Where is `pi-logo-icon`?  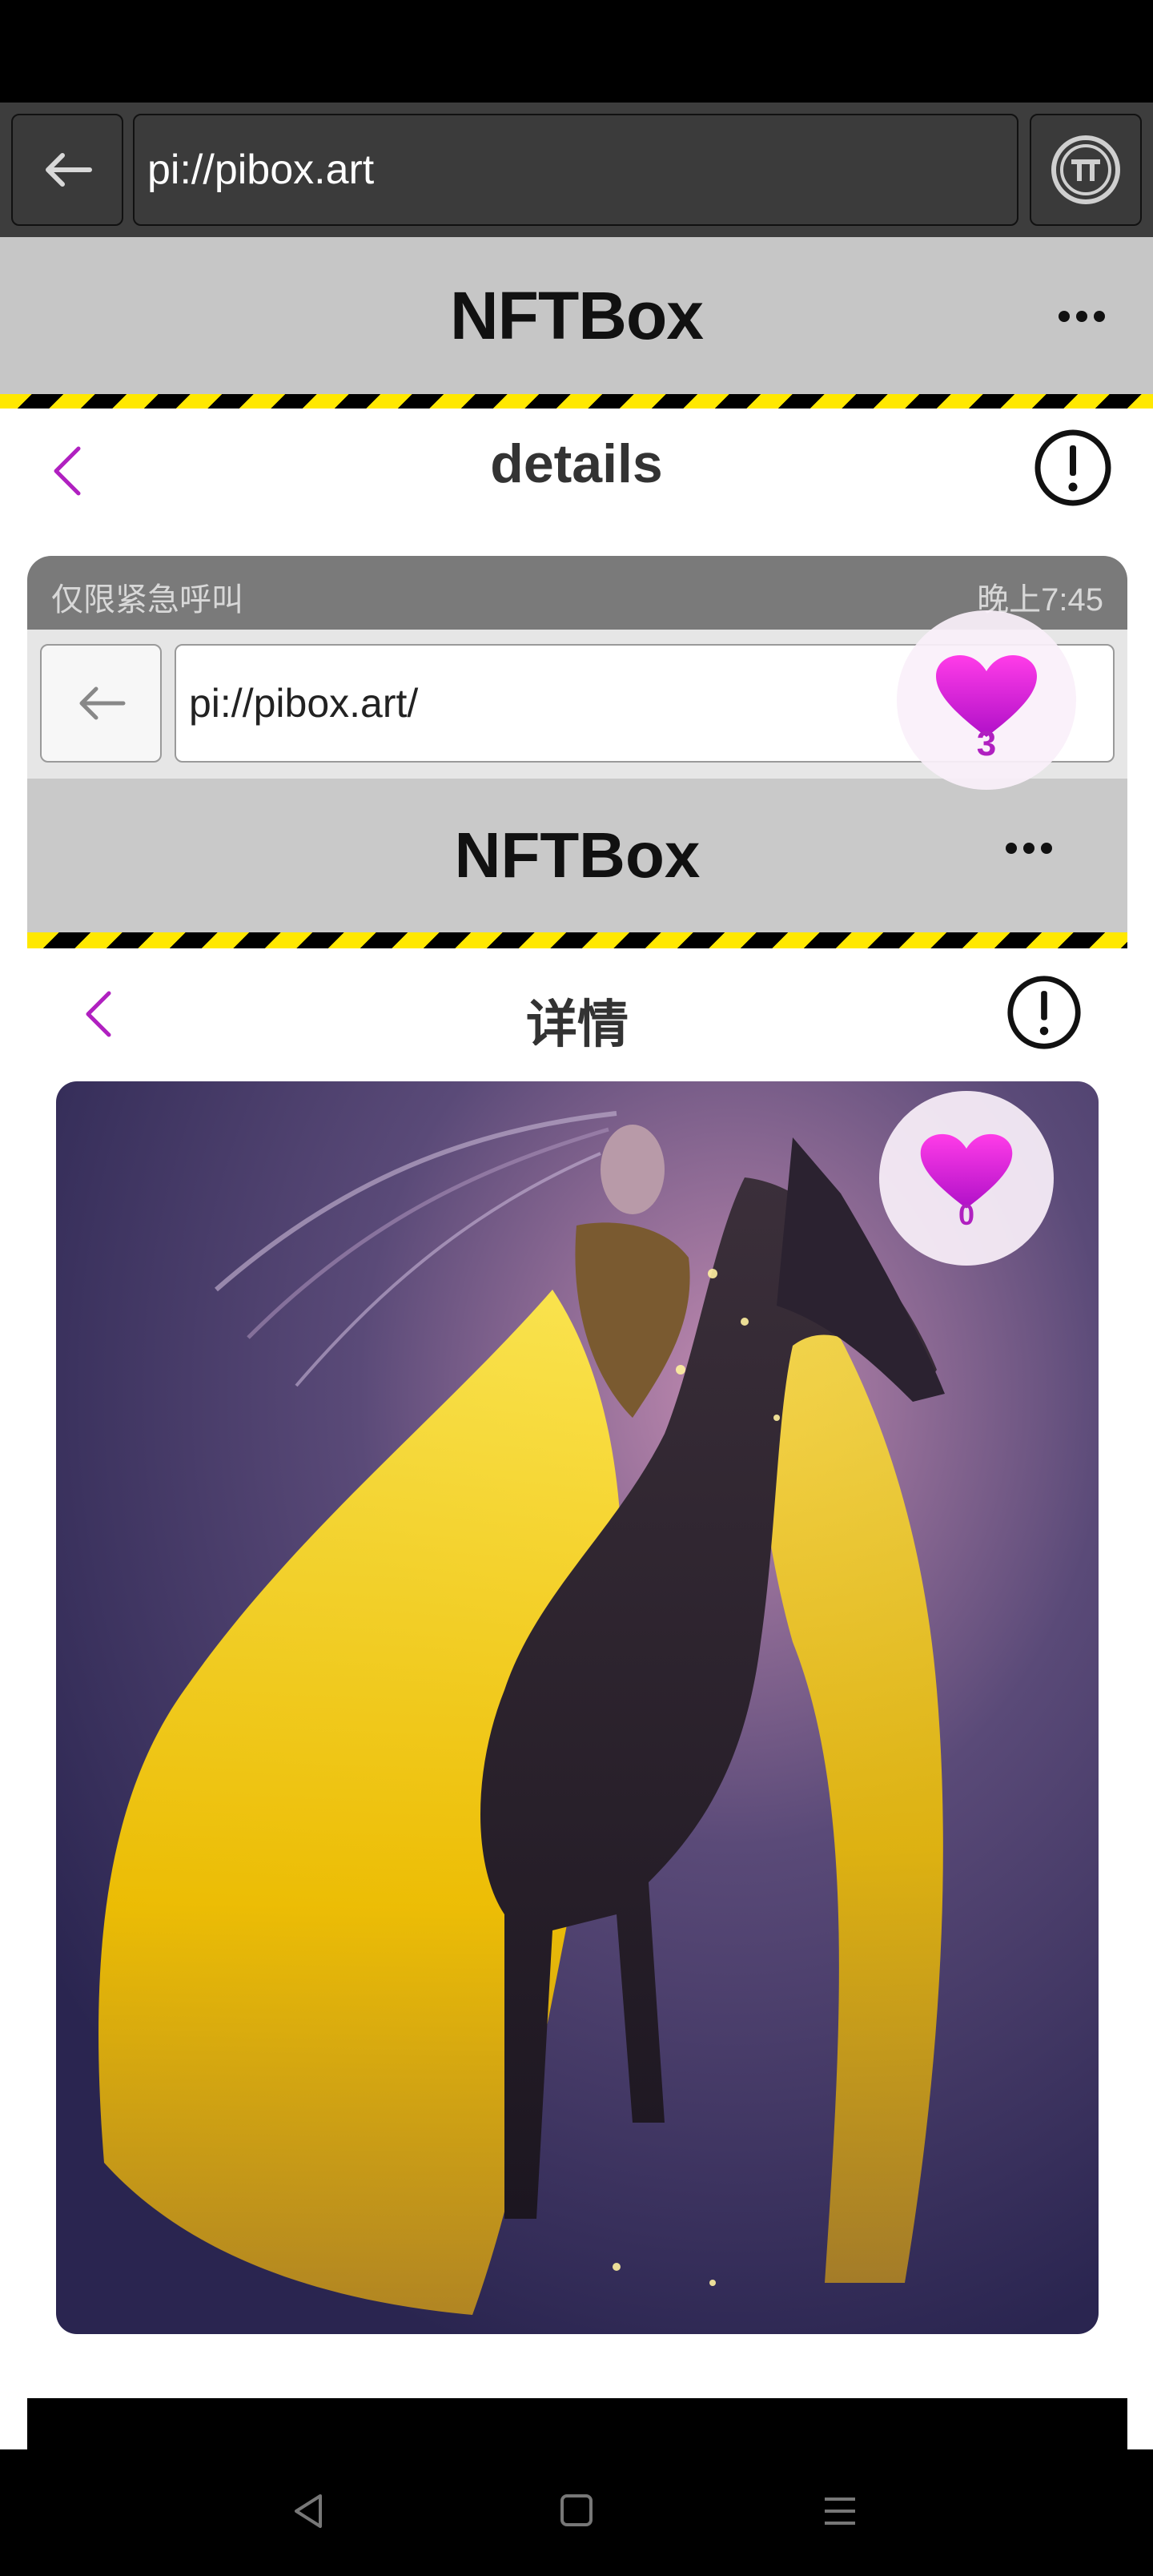
pi-logo-icon is located at coordinates (1085, 169).